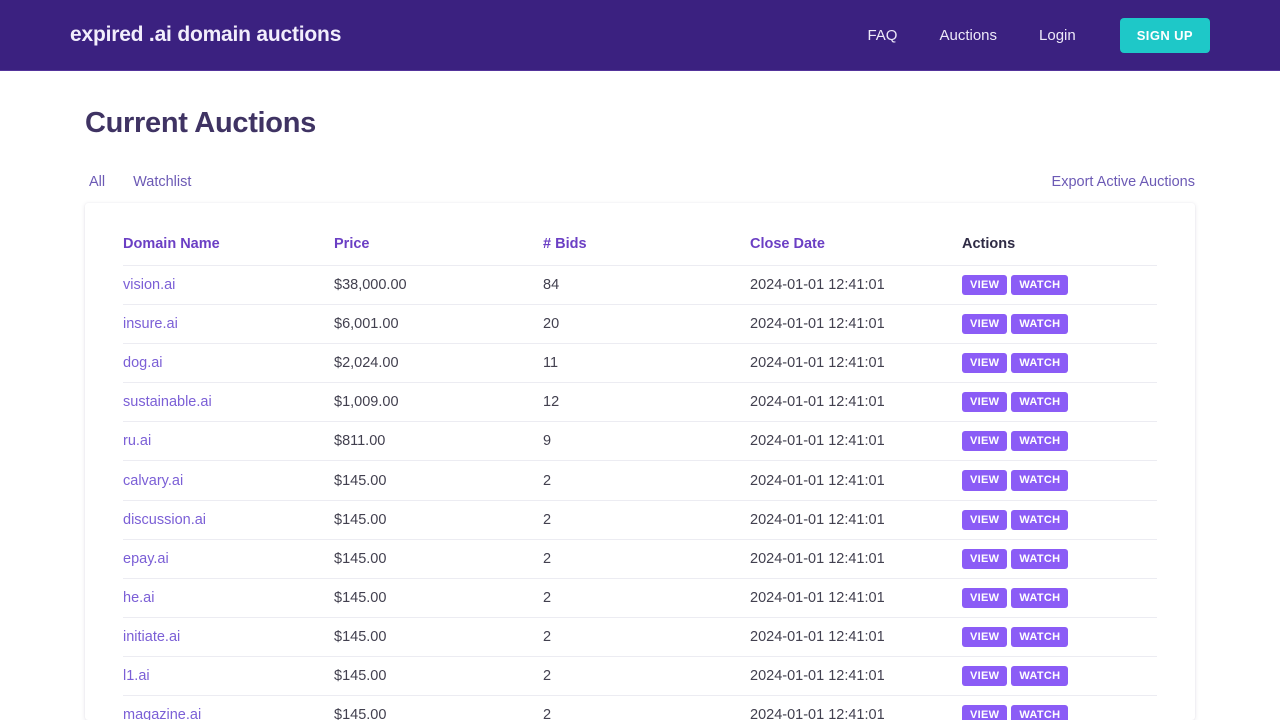 This screenshot has width=1280, height=720. Describe the element at coordinates (143, 363) in the screenshot. I see `domain-link: dog.ai` at that location.